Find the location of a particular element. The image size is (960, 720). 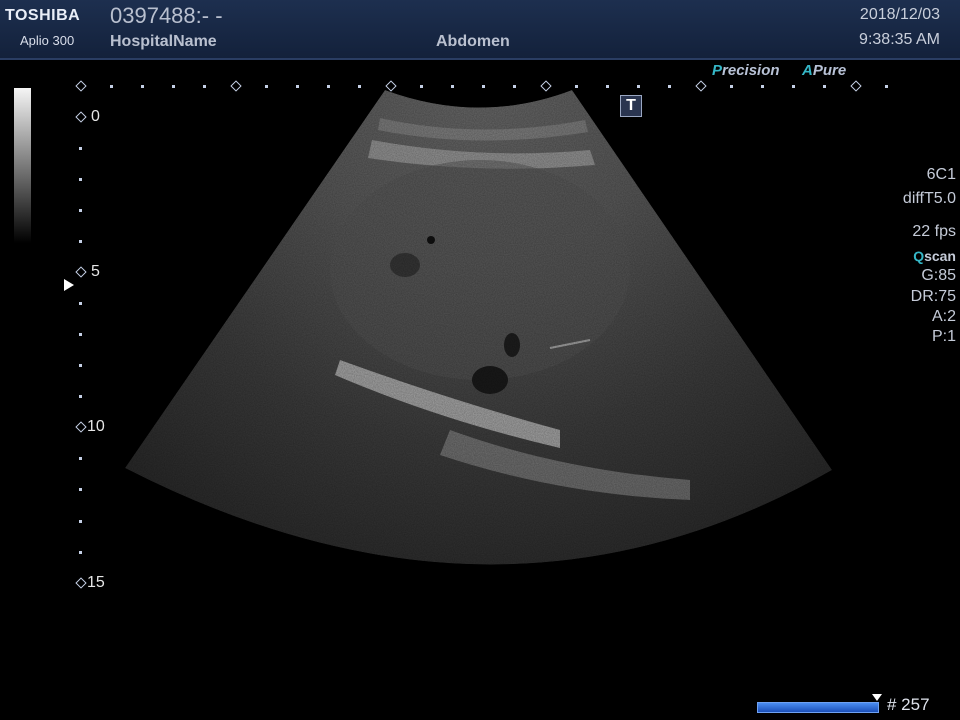

qscan-label: Qscan is located at coordinates (934, 256).